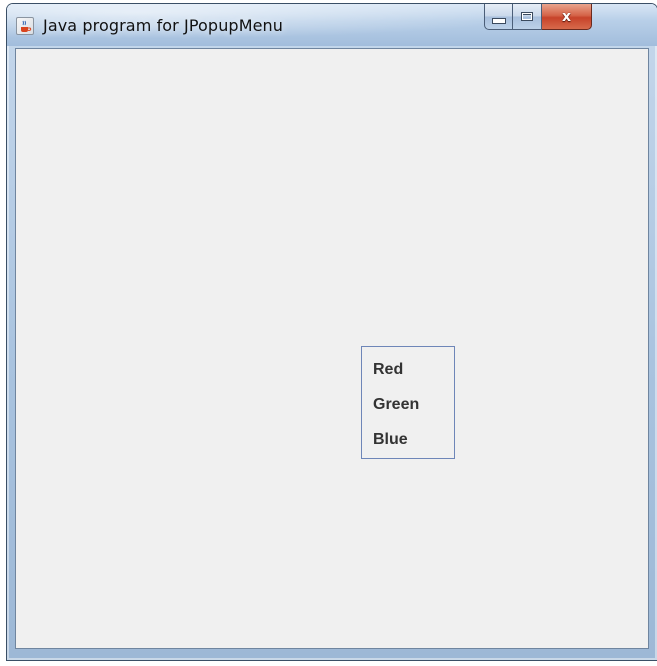 This screenshot has width=657, height=666. I want to click on minimize-button, so click(498, 17).